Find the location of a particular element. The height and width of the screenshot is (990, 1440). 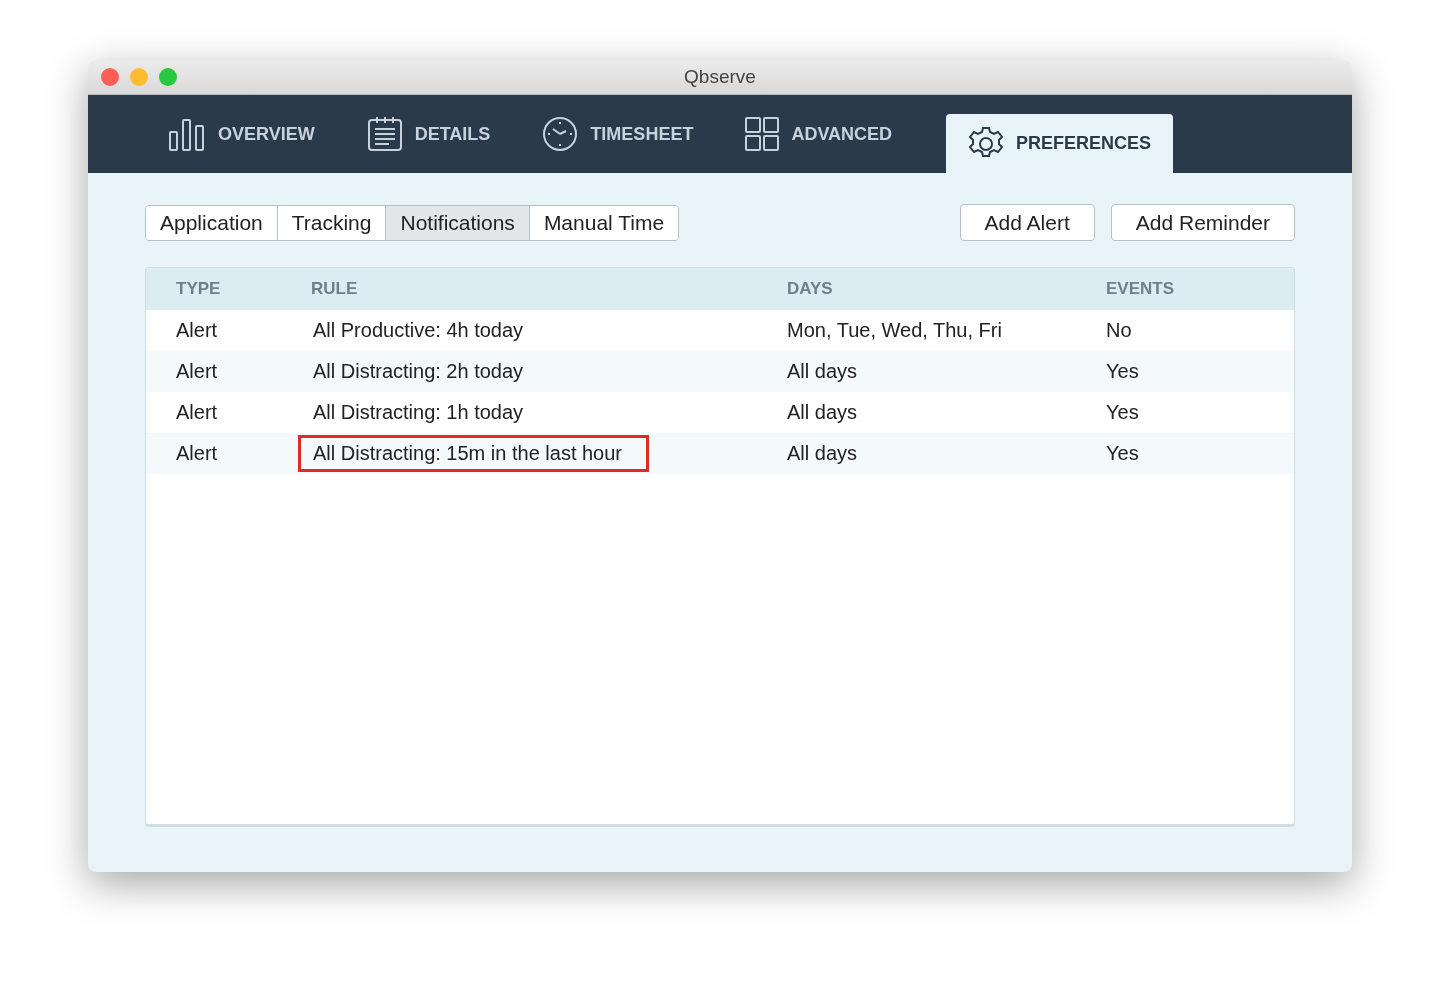

column-header: RULE is located at coordinates (335, 289).